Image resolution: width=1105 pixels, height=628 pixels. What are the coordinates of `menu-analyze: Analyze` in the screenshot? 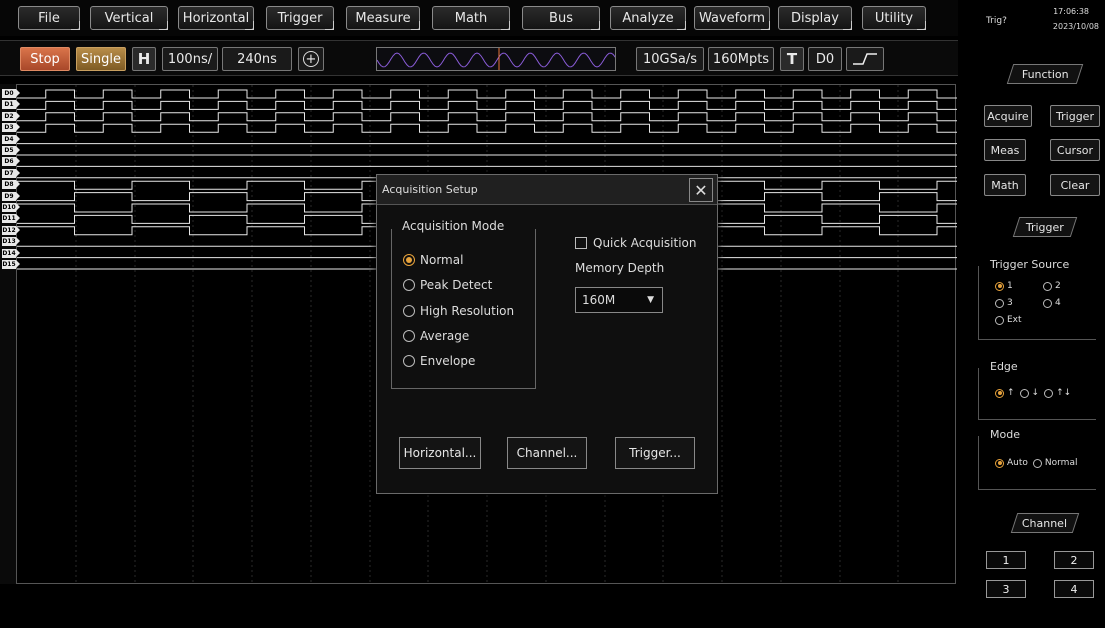 It's located at (648, 18).